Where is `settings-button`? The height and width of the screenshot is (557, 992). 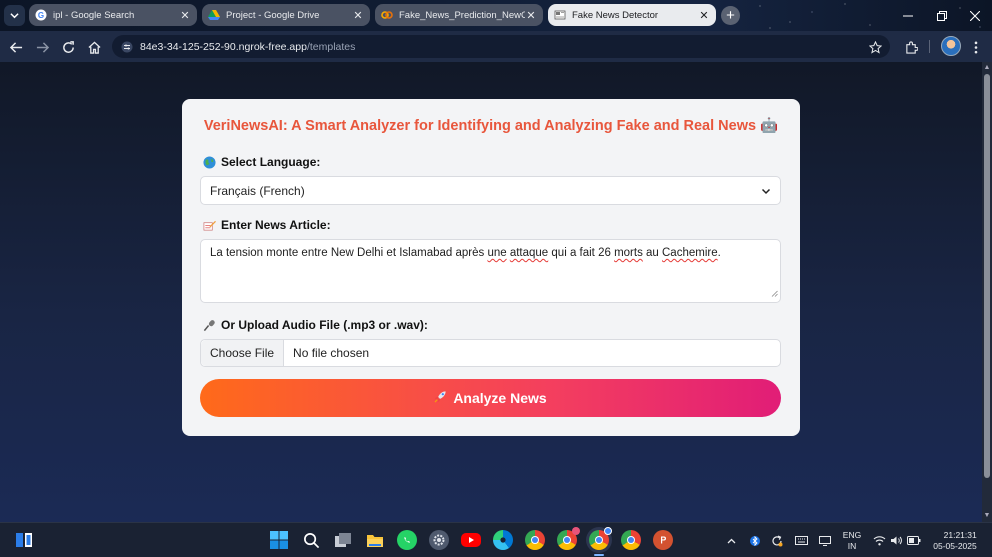
settings-button is located at coordinates (439, 540).